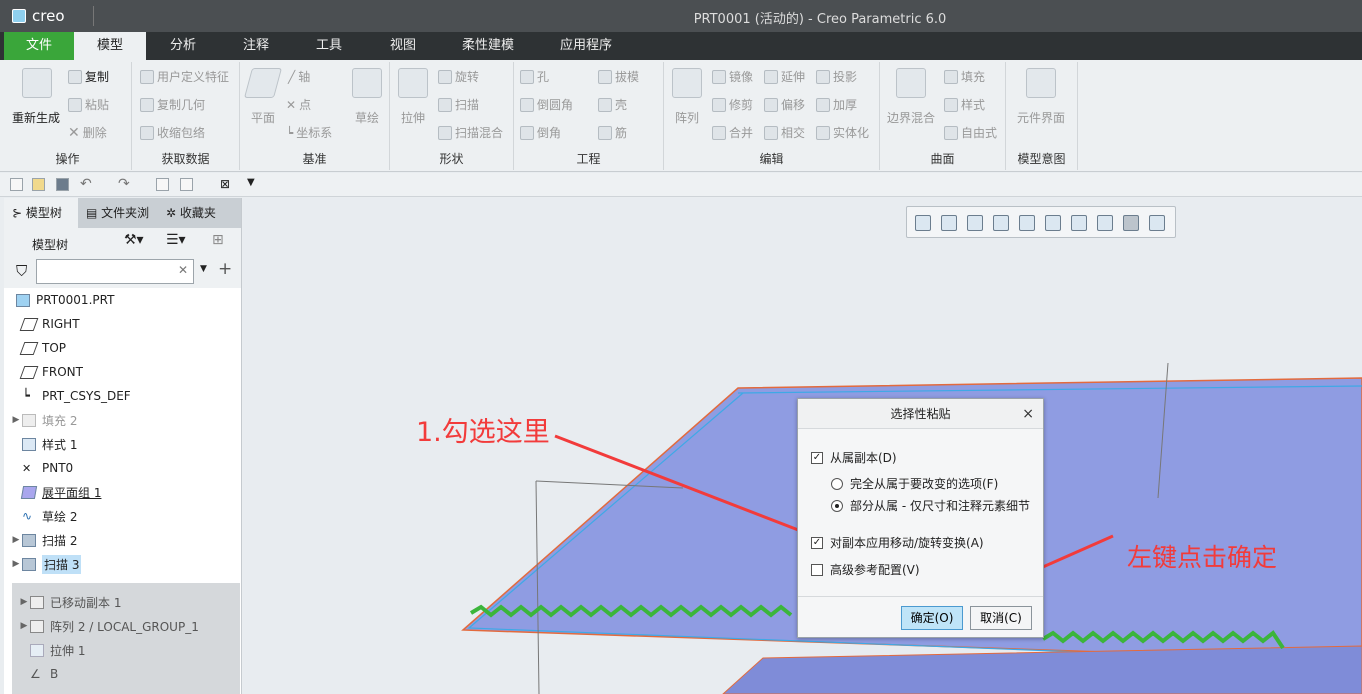 The width and height of the screenshot is (1362, 694). I want to click on copy-geometry-button: 复制几何, so click(172, 104).